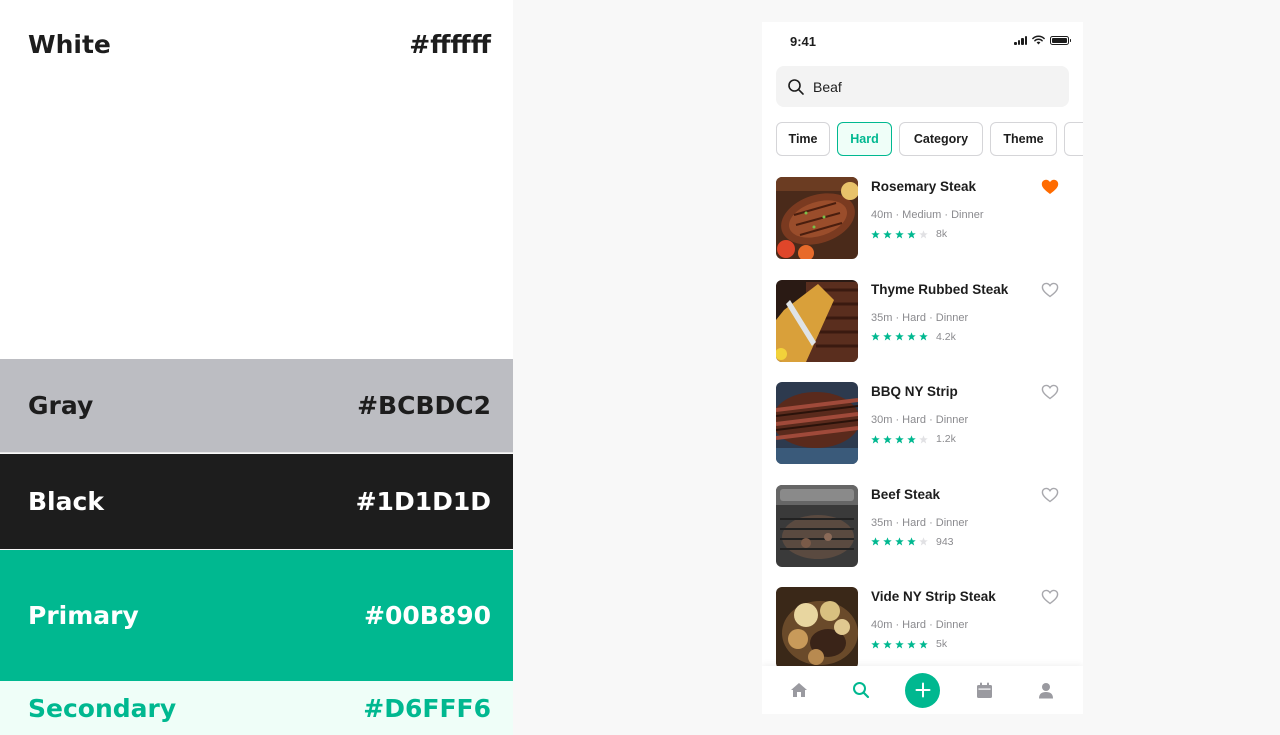  What do you see at coordinates (864, 139) in the screenshot?
I see `filter-chip-hard: Hard` at bounding box center [864, 139].